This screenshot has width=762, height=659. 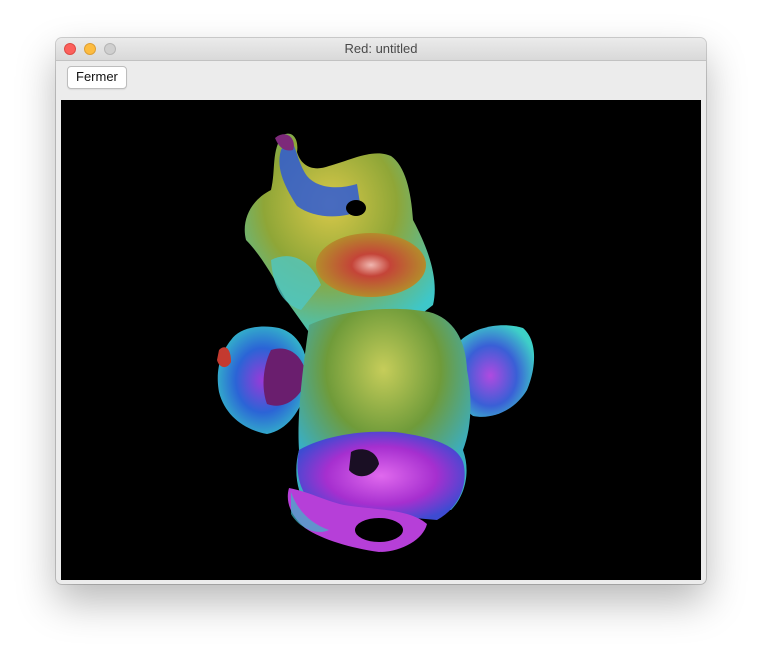 What do you see at coordinates (381, 80) in the screenshot?
I see `toolbar: Fermer` at bounding box center [381, 80].